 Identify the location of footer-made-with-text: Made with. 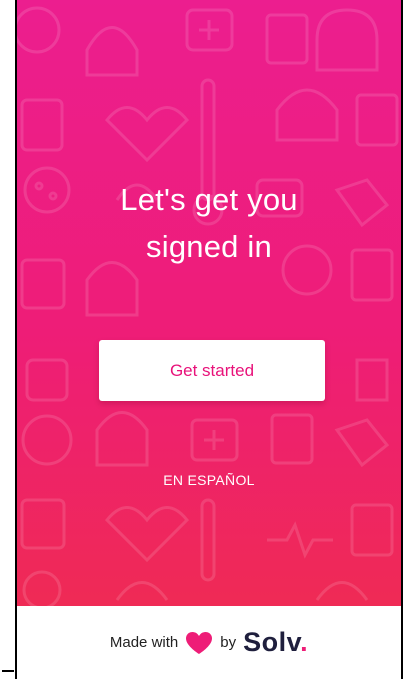
(144, 642).